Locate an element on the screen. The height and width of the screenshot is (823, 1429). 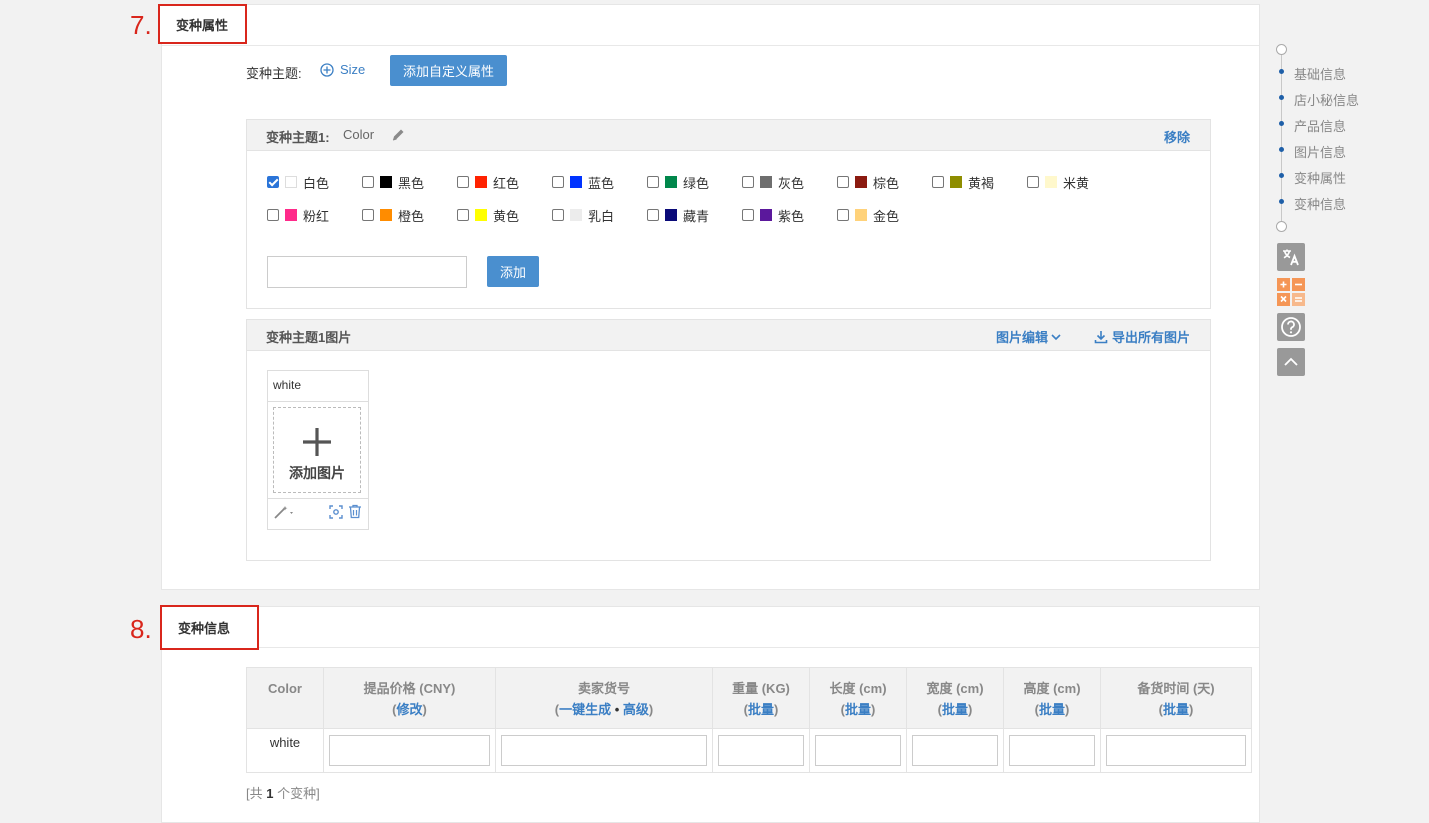
scroll-top-button is located at coordinates (1291, 362).